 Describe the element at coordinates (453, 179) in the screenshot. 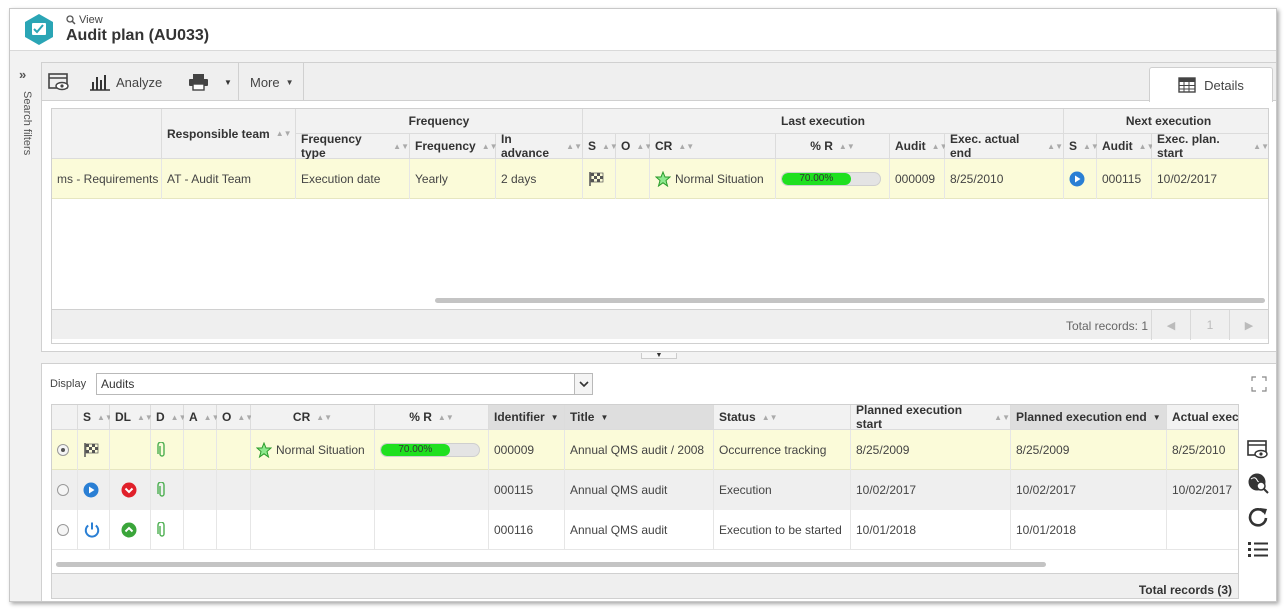

I see `cell-frequency: Yearly` at that location.